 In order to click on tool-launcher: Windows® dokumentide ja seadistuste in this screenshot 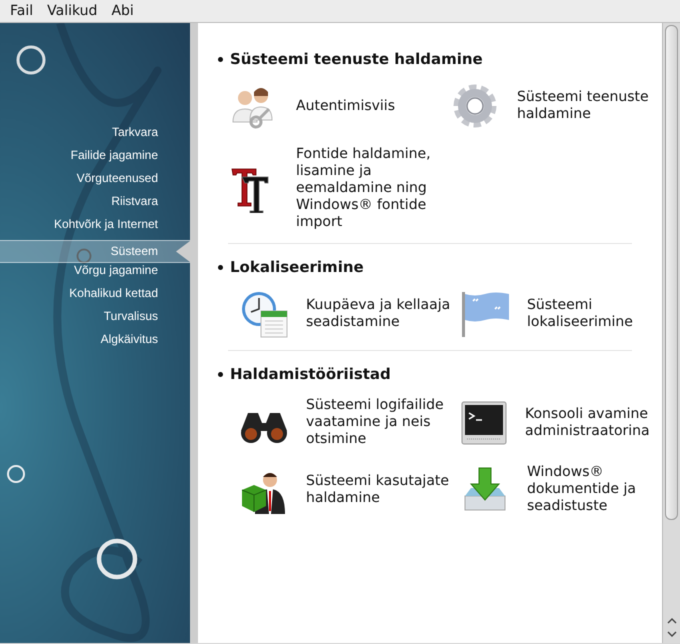, I will do `click(561, 489)`.